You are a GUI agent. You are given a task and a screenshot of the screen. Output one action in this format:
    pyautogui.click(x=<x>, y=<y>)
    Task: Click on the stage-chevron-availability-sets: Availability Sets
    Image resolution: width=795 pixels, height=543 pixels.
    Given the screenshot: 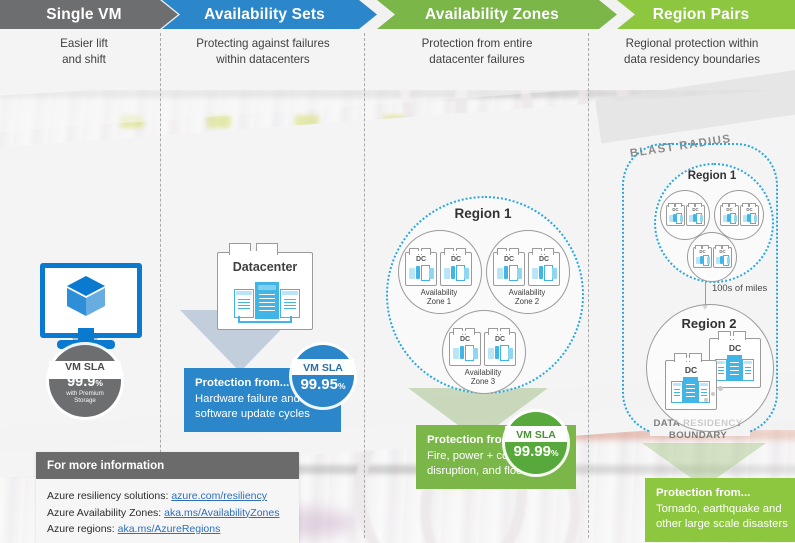 What is the action you would take?
    pyautogui.click(x=269, y=14)
    